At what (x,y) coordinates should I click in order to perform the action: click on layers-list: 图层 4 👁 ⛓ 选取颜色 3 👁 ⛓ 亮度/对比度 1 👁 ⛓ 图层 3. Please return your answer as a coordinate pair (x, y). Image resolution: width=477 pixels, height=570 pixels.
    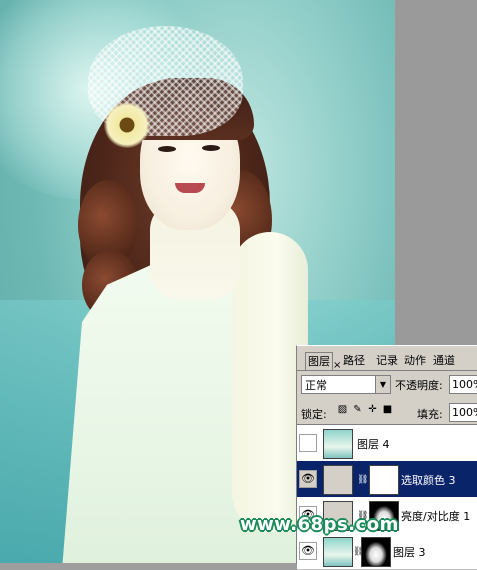
    Looking at the image, I should click on (387, 497).